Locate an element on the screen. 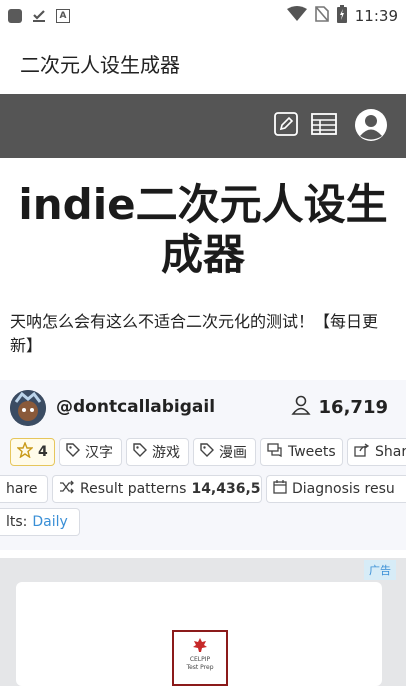  follower-count: 16,719 is located at coordinates (339, 407).